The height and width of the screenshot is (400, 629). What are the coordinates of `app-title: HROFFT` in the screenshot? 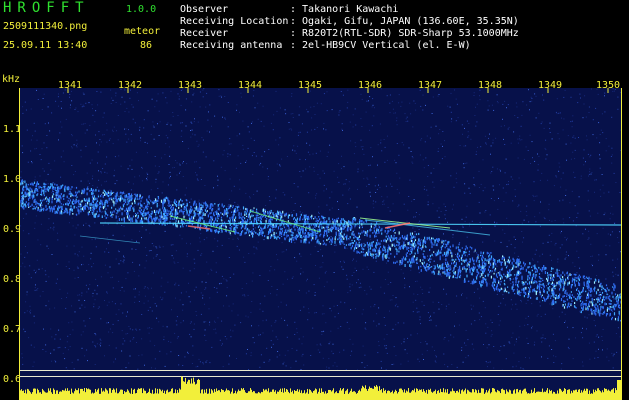 It's located at (46, 8).